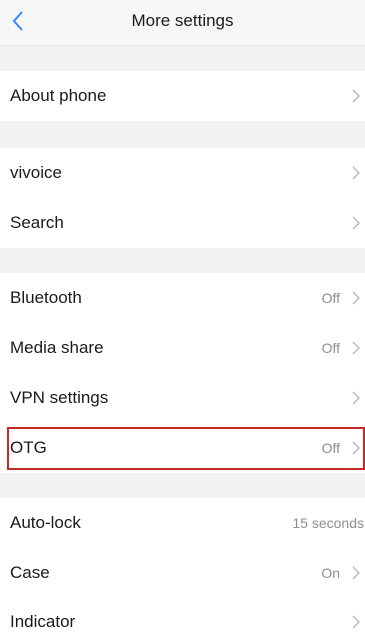 The height and width of the screenshot is (632, 365). Describe the element at coordinates (330, 348) in the screenshot. I see `media-share-status: Off` at that location.